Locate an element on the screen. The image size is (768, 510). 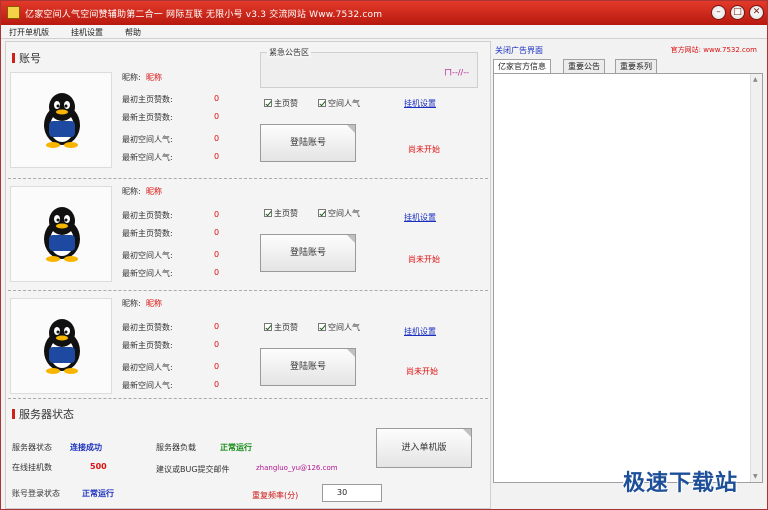
menu-item-hang-settings: 挂机设置 is located at coordinates (87, 32).